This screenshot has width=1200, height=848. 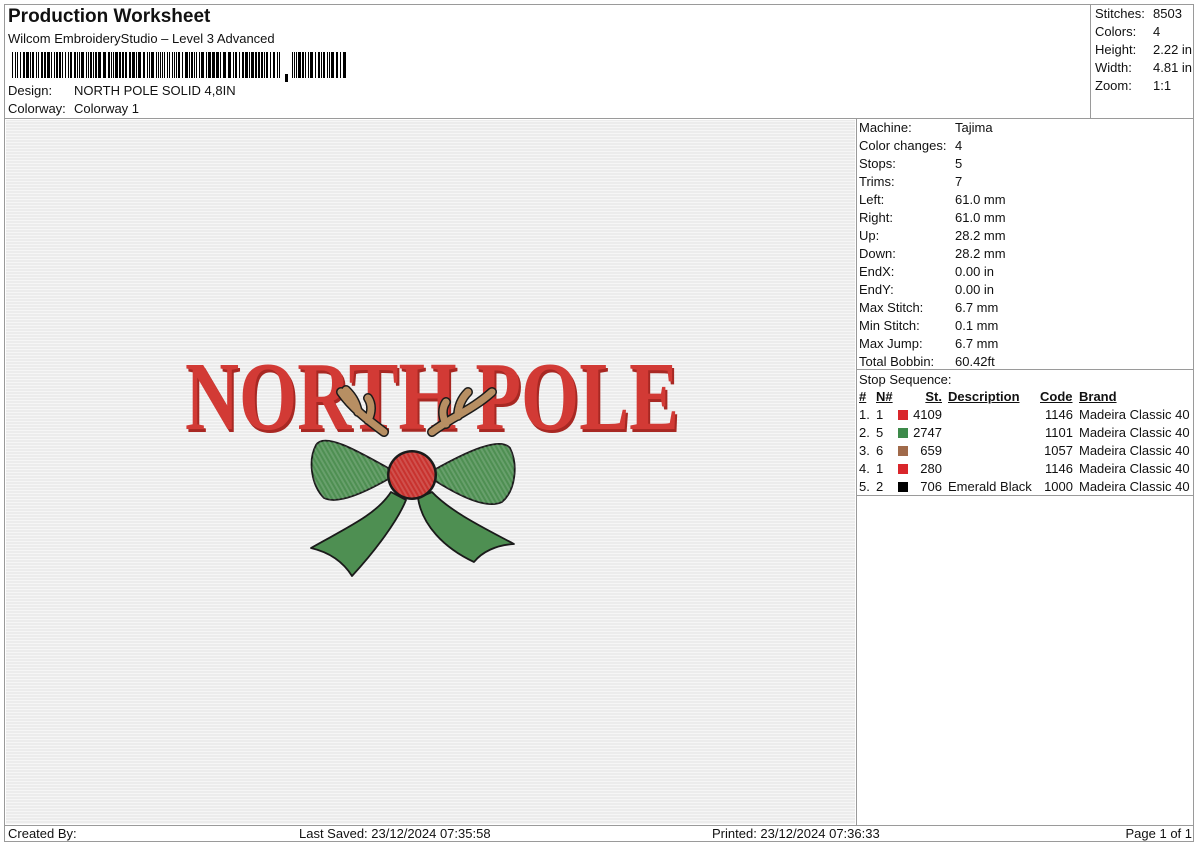 What do you see at coordinates (880, 450) in the screenshot?
I see `row-needle: 6` at bounding box center [880, 450].